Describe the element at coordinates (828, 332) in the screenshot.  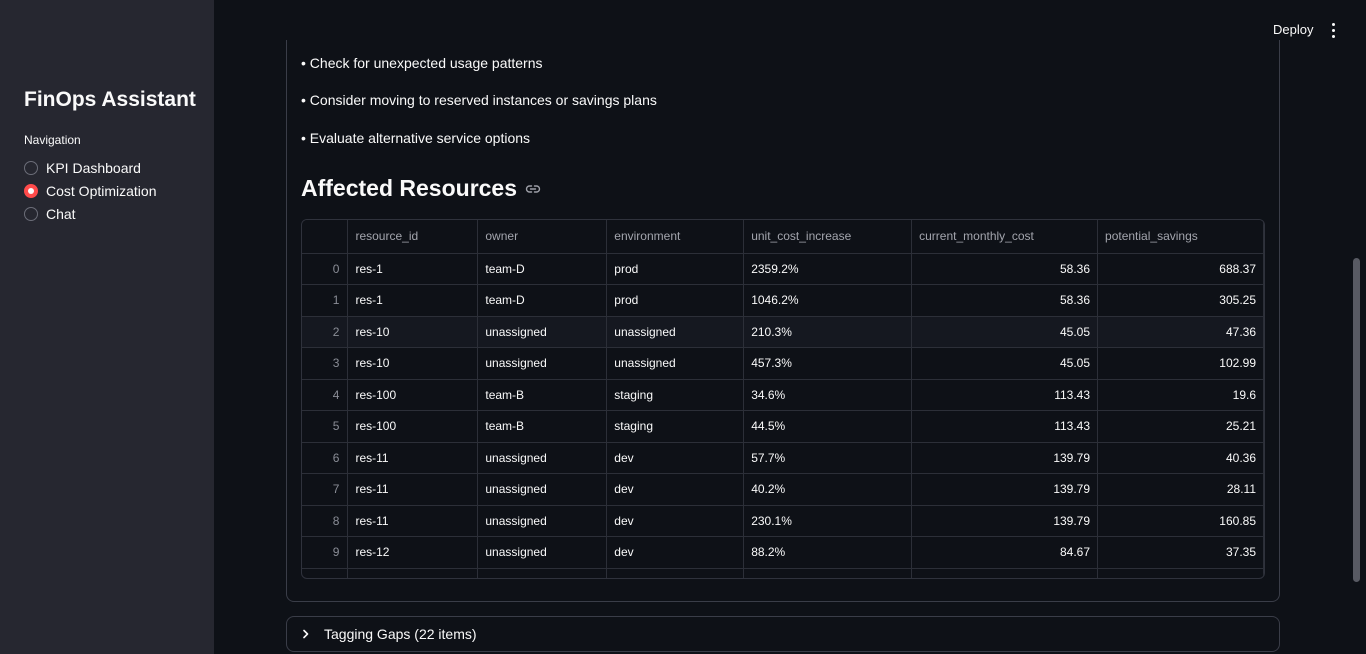
I see `table-cell: 210.3%` at that location.